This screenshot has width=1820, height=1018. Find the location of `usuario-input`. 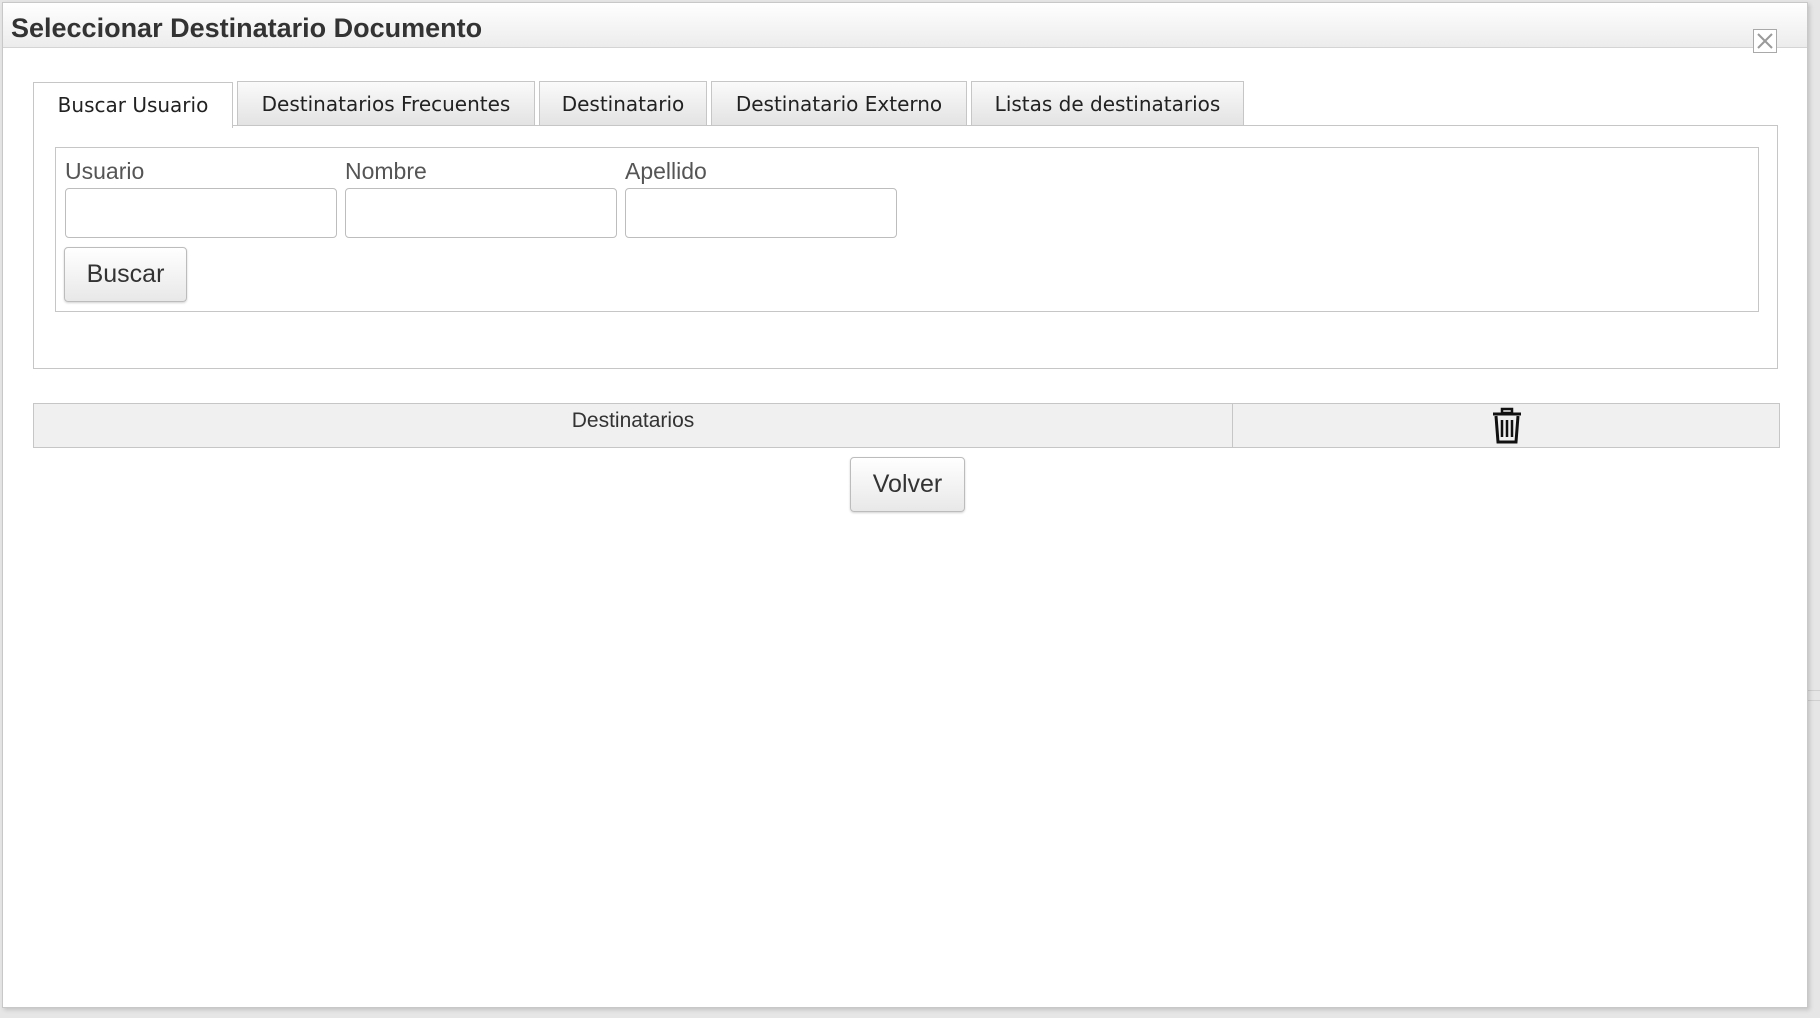

usuario-input is located at coordinates (201, 213).